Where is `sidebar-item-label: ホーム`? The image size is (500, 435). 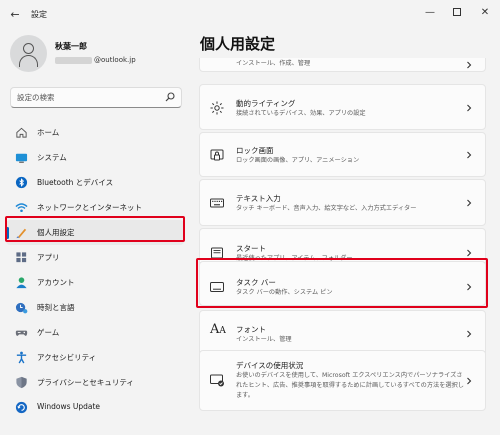
sidebar-item-label: ホーム is located at coordinates (48, 132).